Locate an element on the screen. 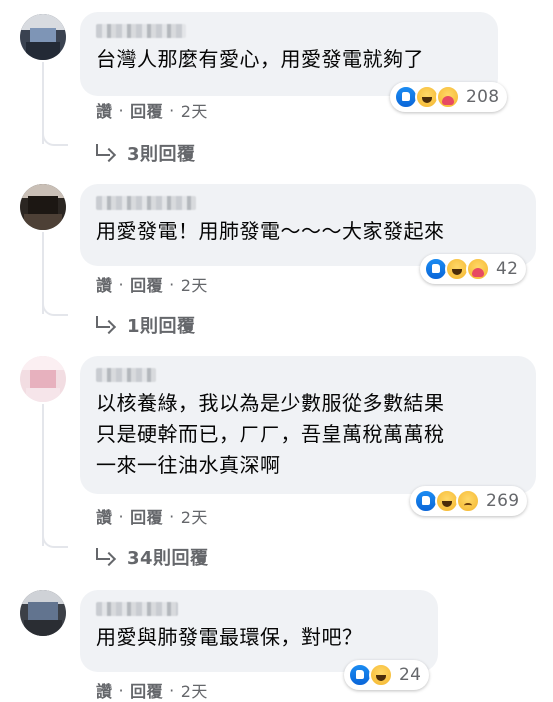 The width and height of the screenshot is (553, 702). comment-text: 用愛發電！用肺發電～～～大家發起來 is located at coordinates (270, 231).